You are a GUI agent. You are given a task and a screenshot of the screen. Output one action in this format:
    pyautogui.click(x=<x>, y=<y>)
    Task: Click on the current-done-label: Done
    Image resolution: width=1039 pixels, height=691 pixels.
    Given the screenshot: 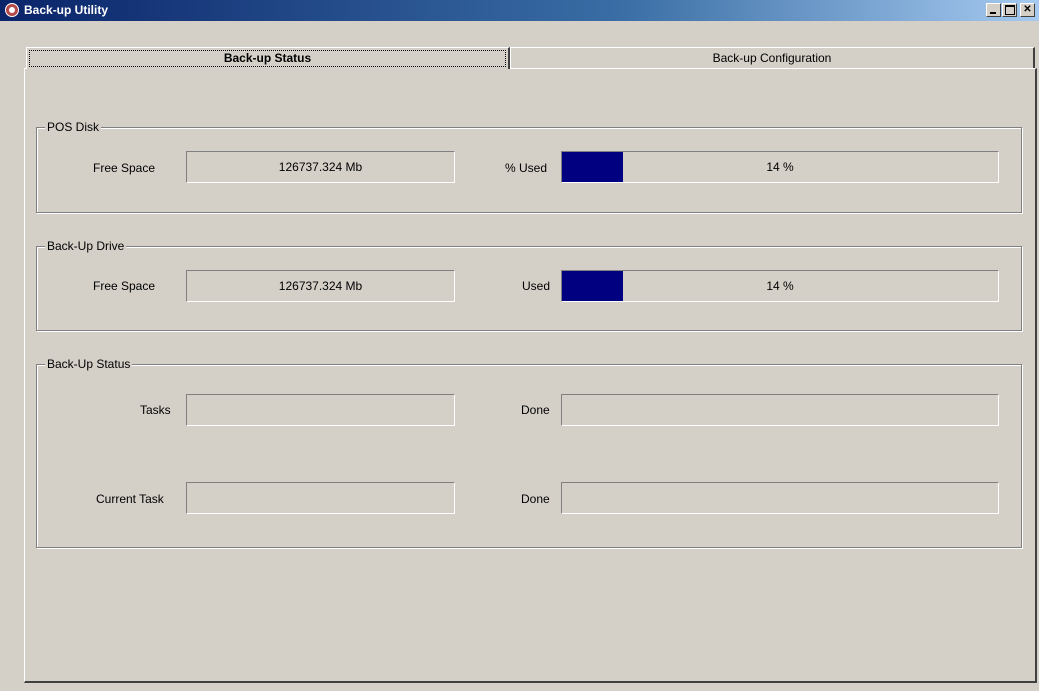 What is the action you would take?
    pyautogui.click(x=535, y=499)
    